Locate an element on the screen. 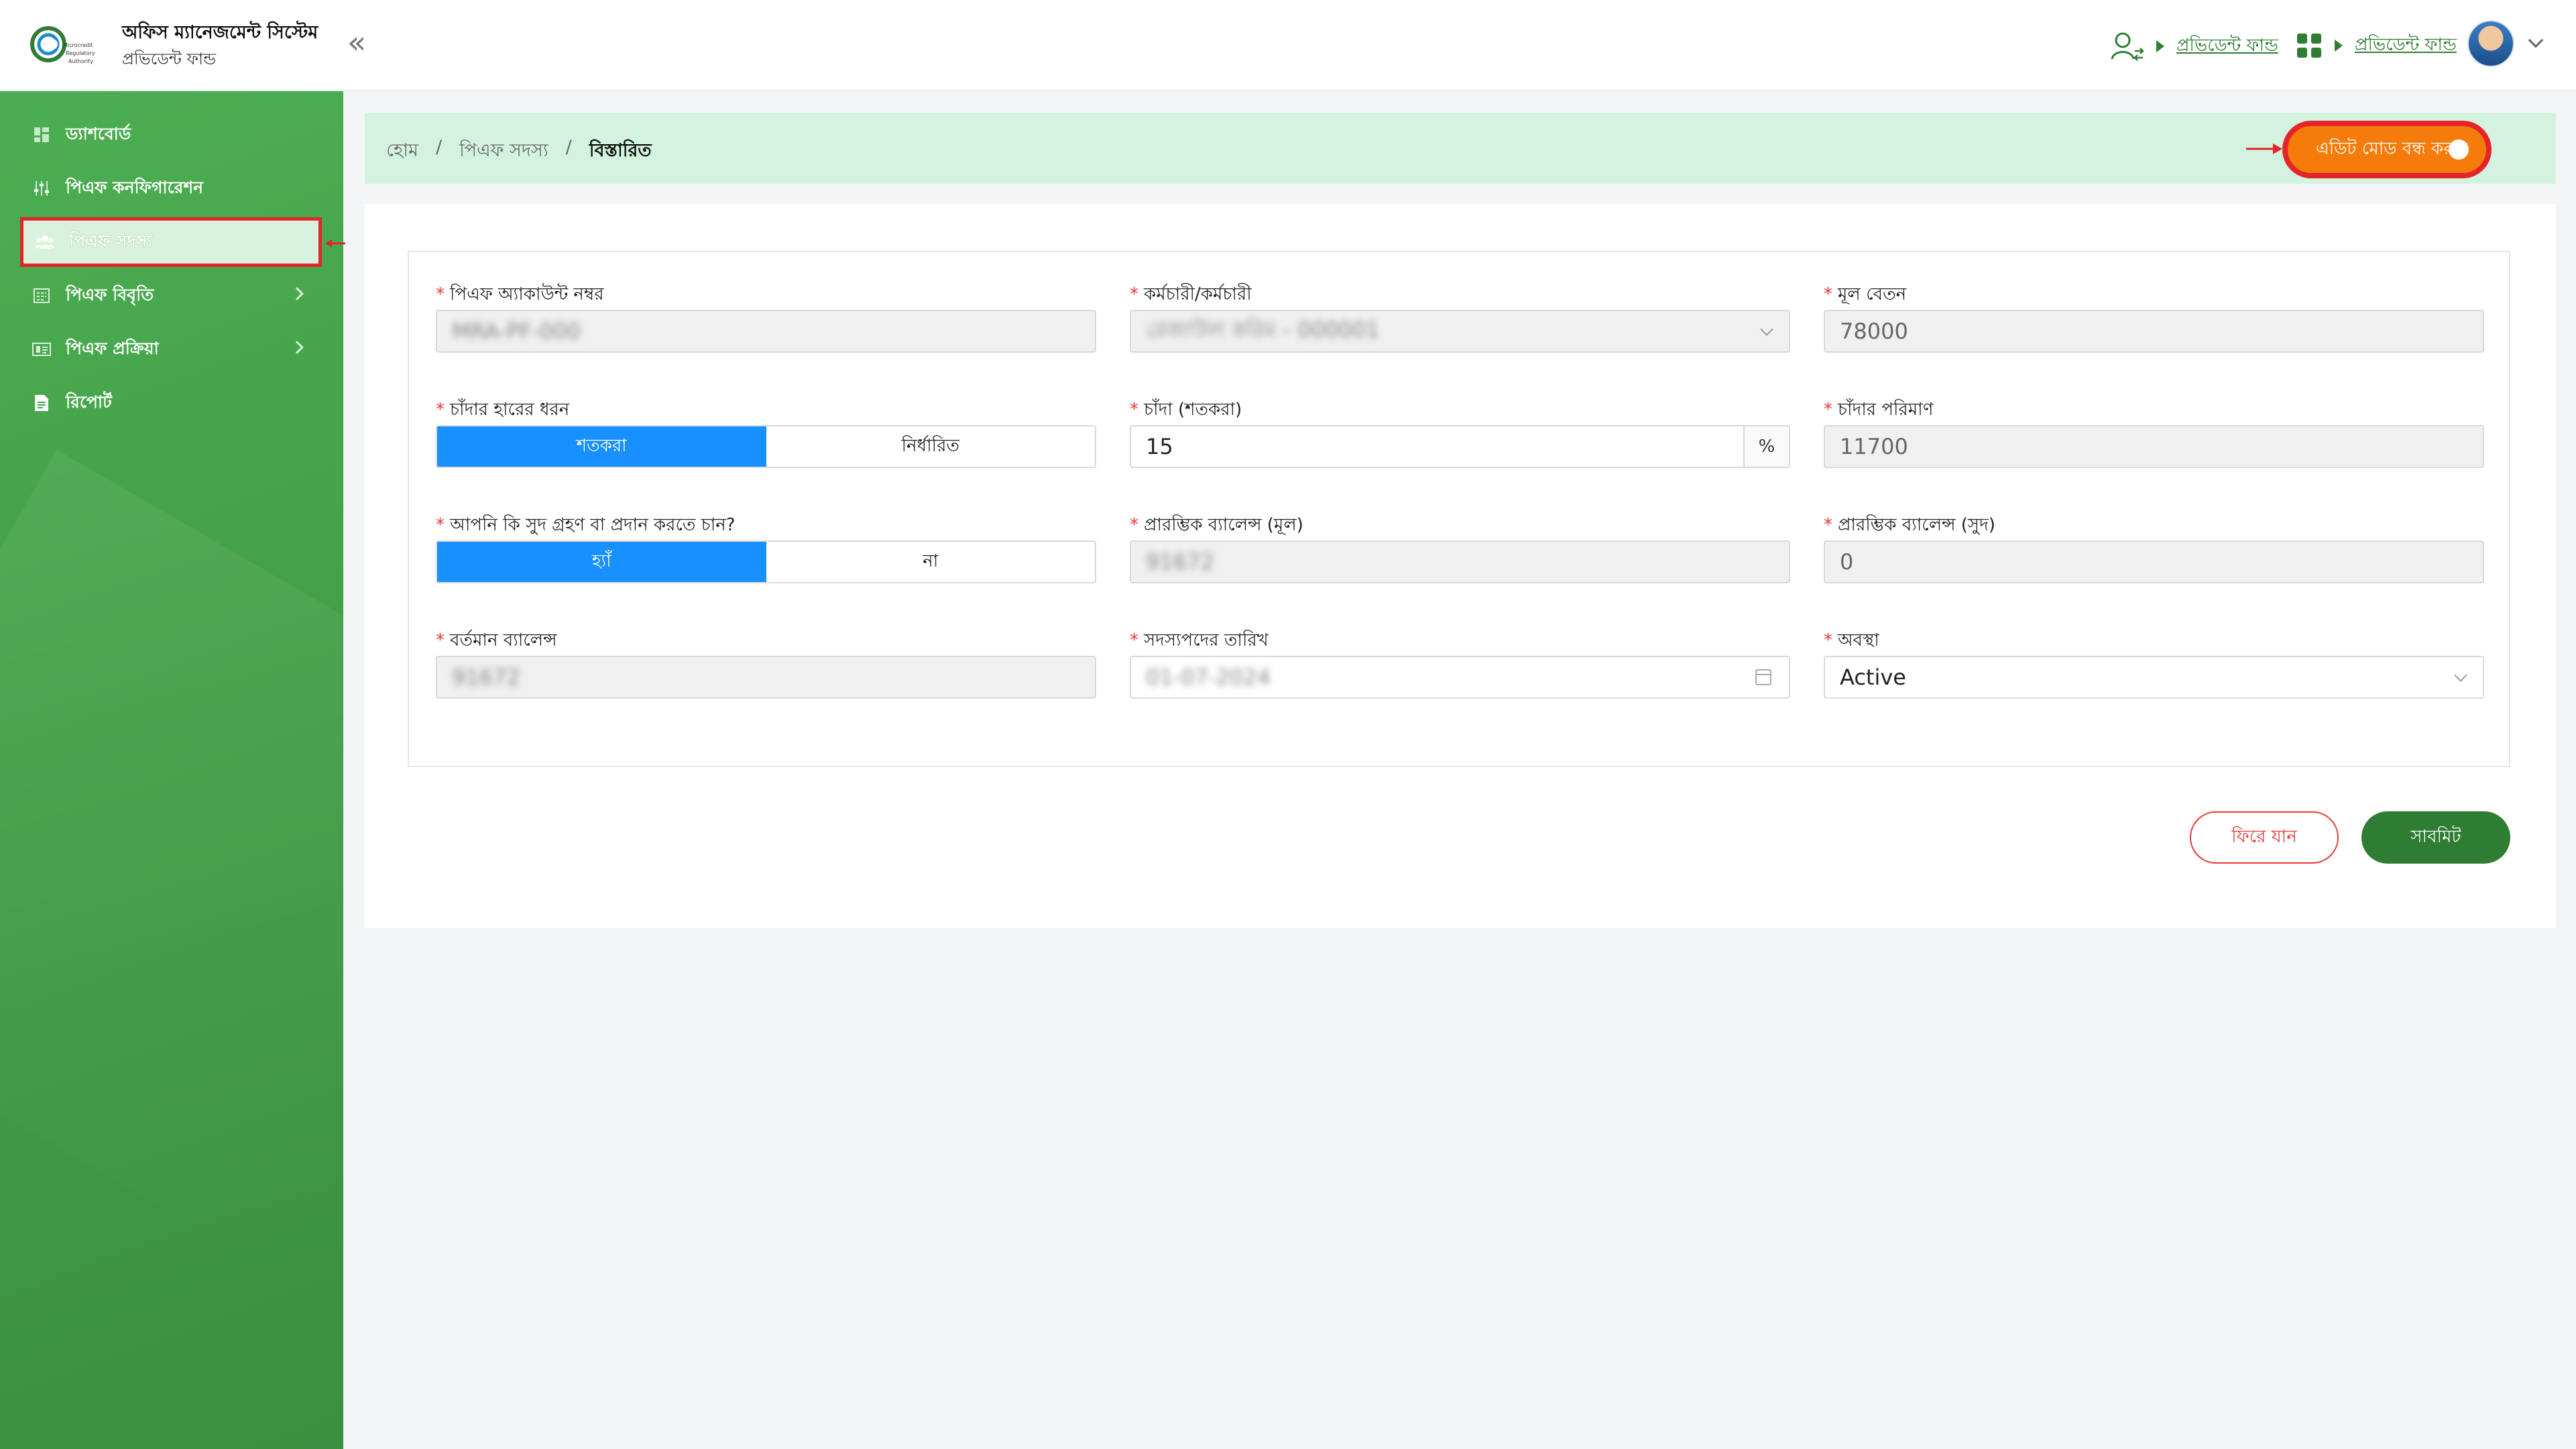 The image size is (2576, 1449). sidebar-item-label: পিএফ প্রক্রিয়া is located at coordinates (112, 348).